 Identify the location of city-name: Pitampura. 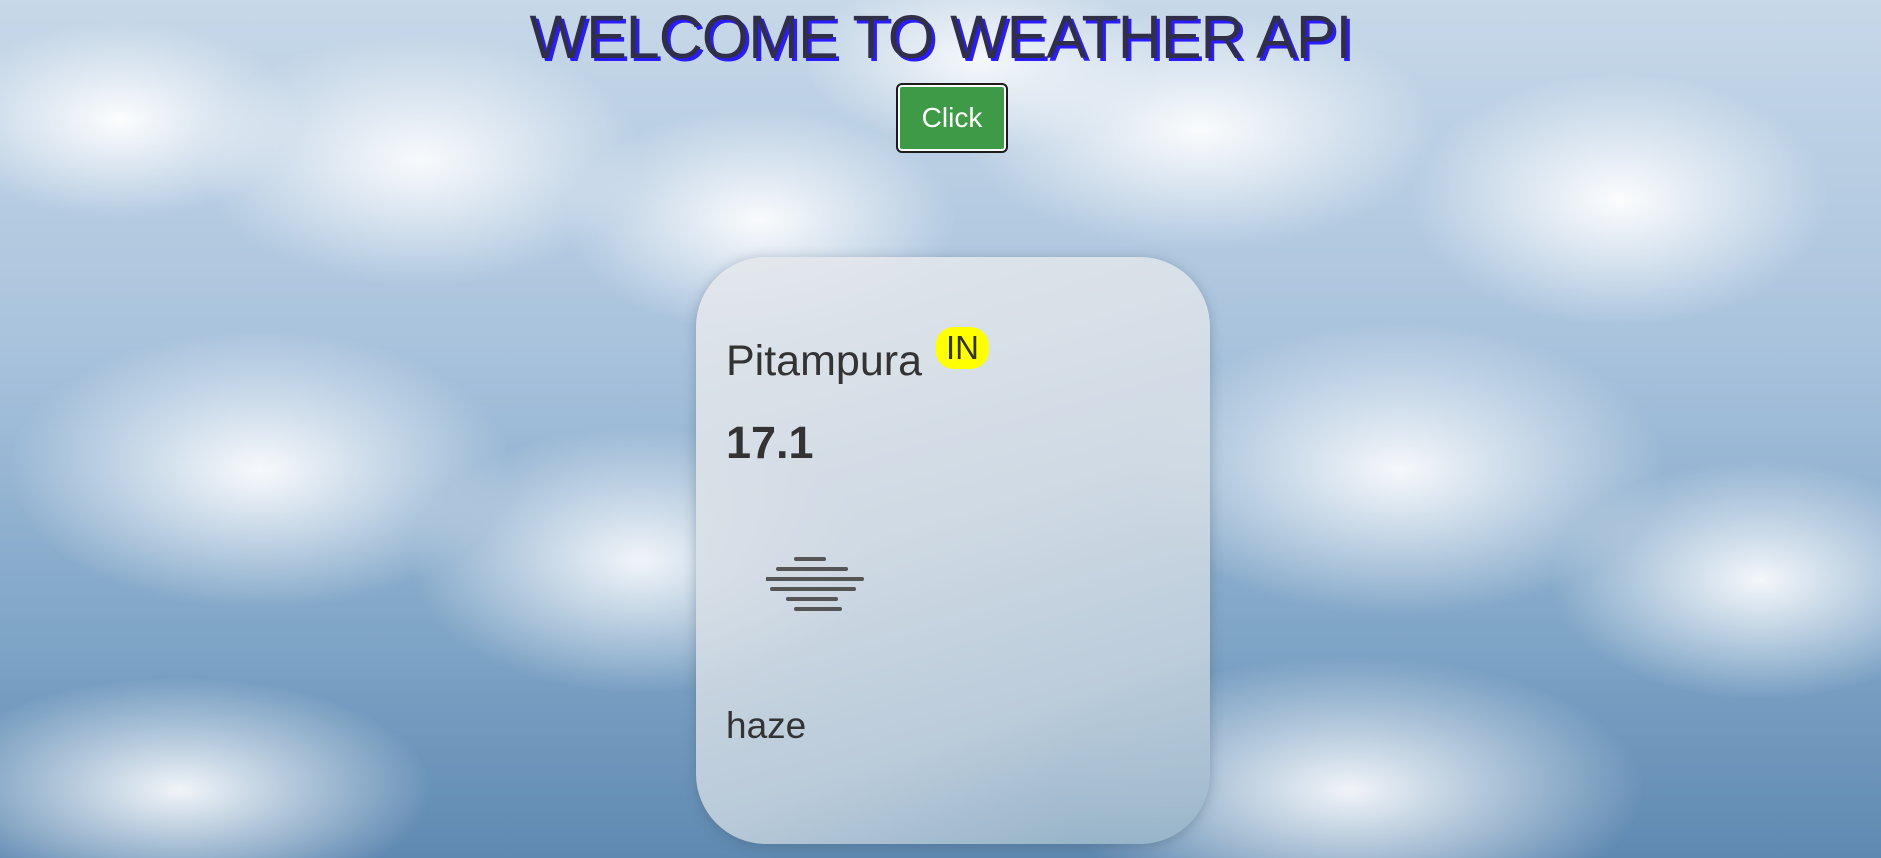
(824, 361).